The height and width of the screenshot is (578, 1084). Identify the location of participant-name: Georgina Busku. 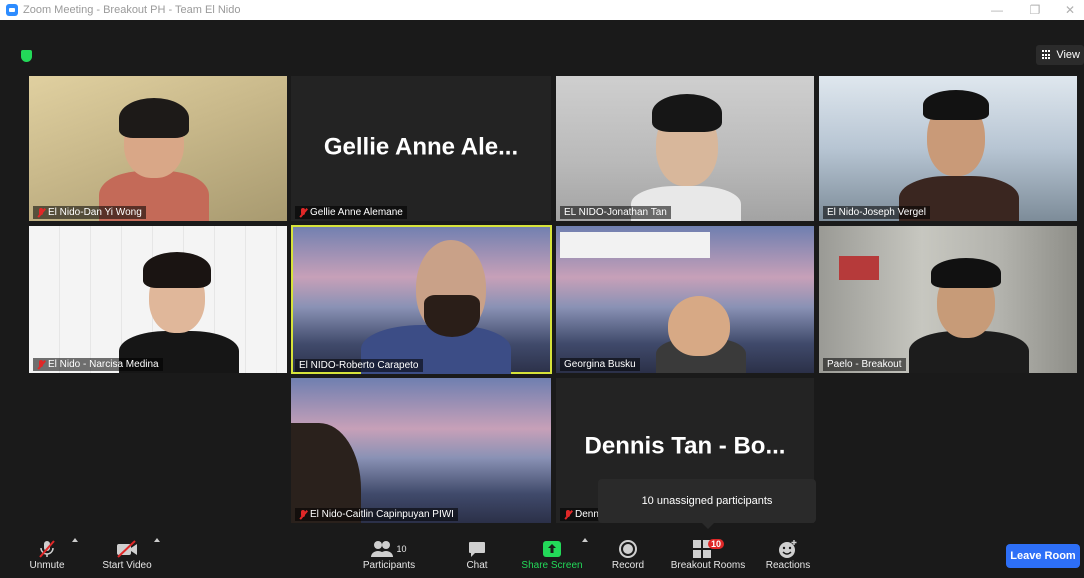
(600, 364).